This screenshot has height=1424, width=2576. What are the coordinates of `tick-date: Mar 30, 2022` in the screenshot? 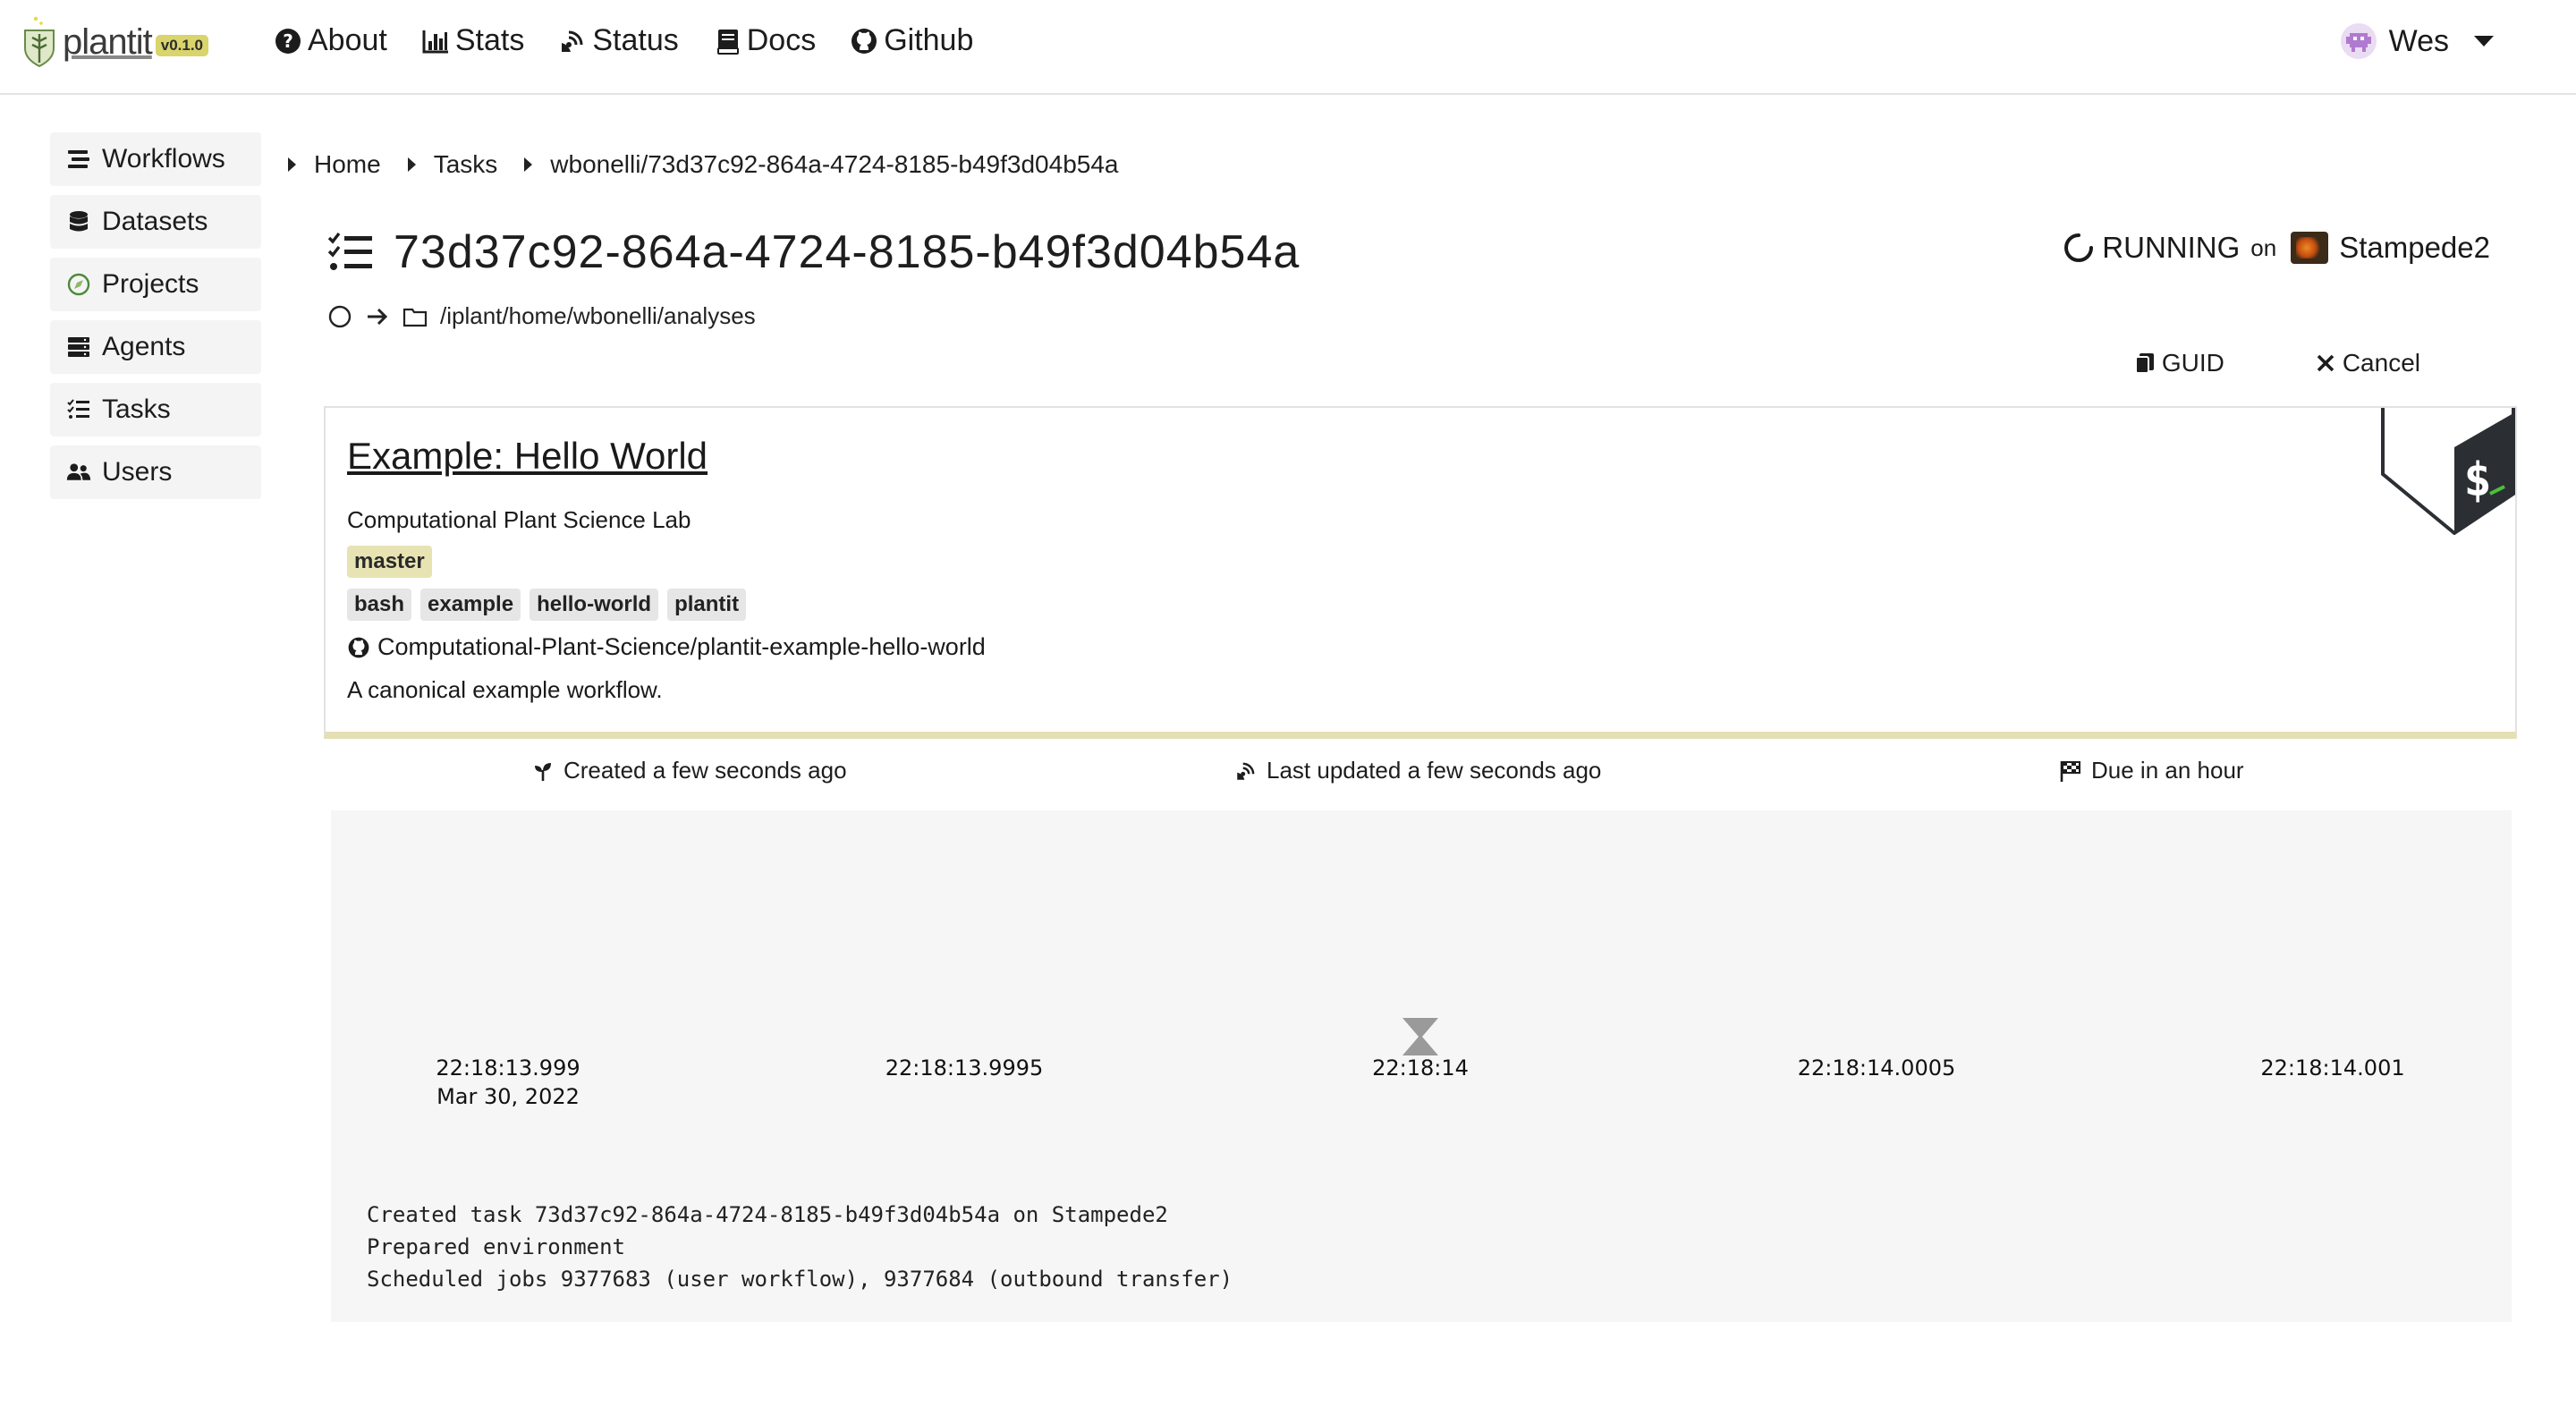 It's located at (508, 1096).